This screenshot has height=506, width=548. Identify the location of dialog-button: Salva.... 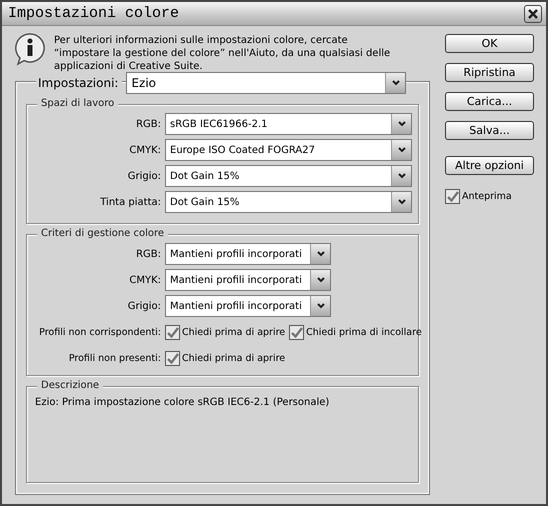
(489, 130).